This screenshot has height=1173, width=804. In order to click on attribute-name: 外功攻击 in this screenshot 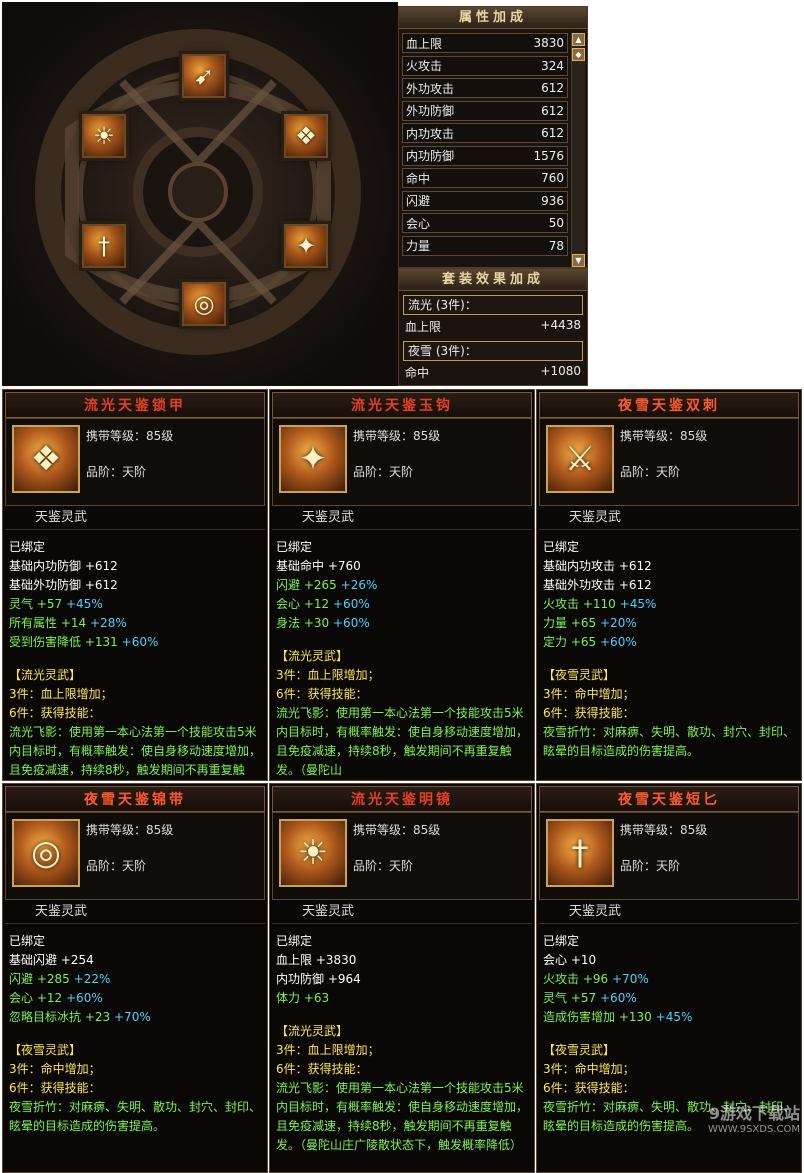, I will do `click(430, 88)`.